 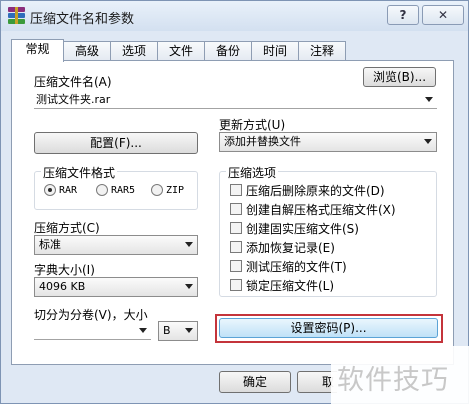 I want to click on update-mode-value: 添加并替换文件, so click(x=262, y=141).